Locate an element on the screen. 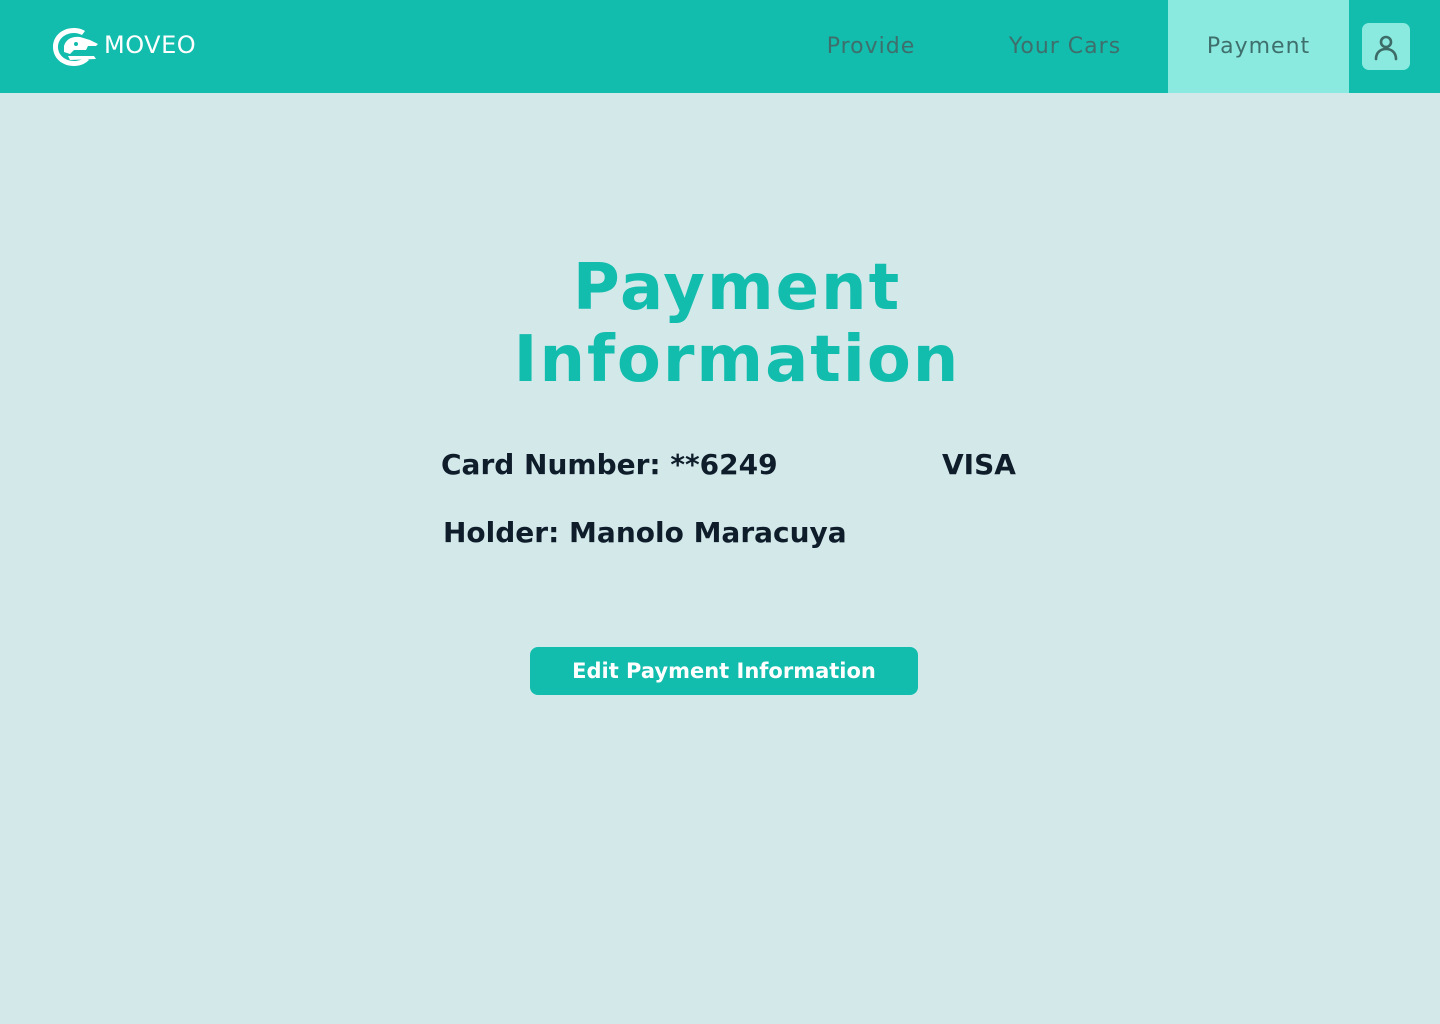  top-navbar: MOVEO Provide Your Cars Payment is located at coordinates (720, 46).